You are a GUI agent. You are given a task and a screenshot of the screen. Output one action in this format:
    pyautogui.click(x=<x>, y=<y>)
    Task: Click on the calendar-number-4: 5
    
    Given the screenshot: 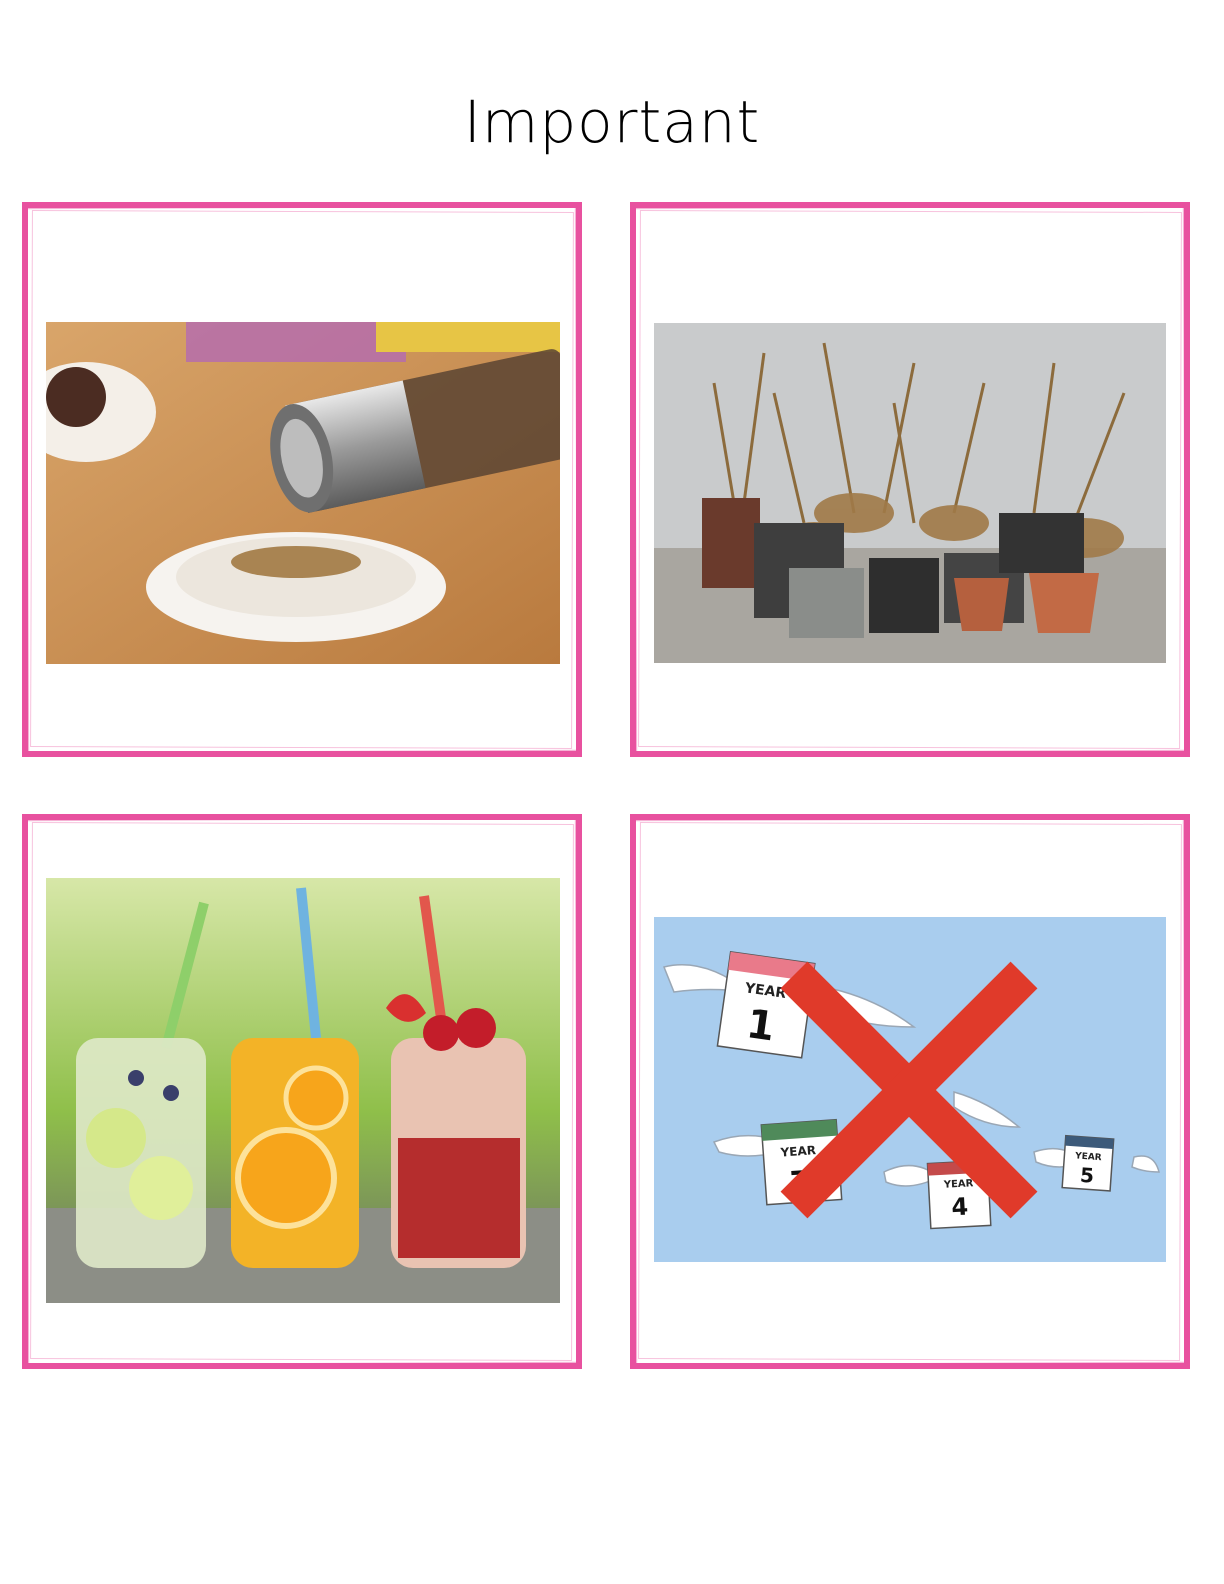 What is the action you would take?
    pyautogui.click(x=1087, y=1175)
    